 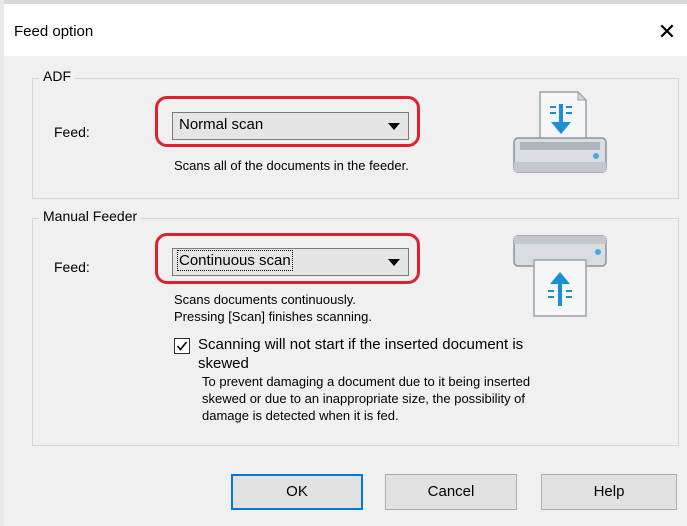 I want to click on ok-button: OK, so click(x=297, y=492).